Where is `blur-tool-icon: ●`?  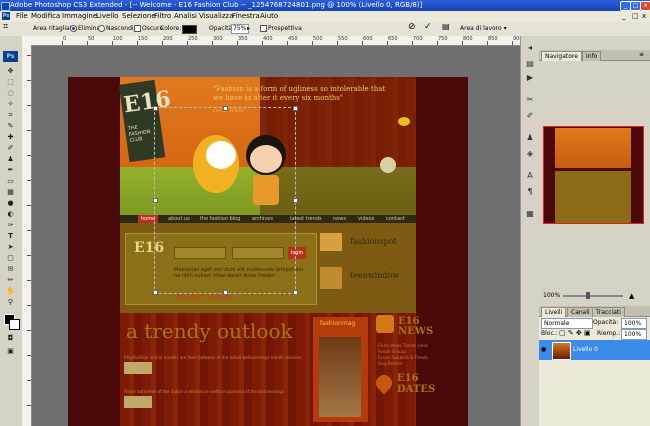 blur-tool-icon: ● is located at coordinates (10, 203).